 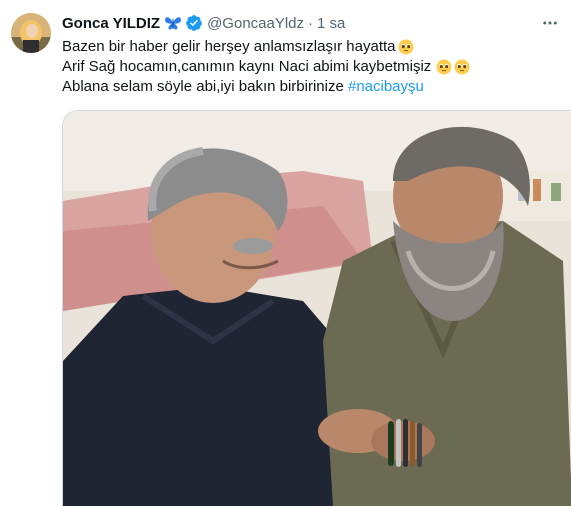 What do you see at coordinates (194, 23) in the screenshot?
I see `verified-badge-icon` at bounding box center [194, 23].